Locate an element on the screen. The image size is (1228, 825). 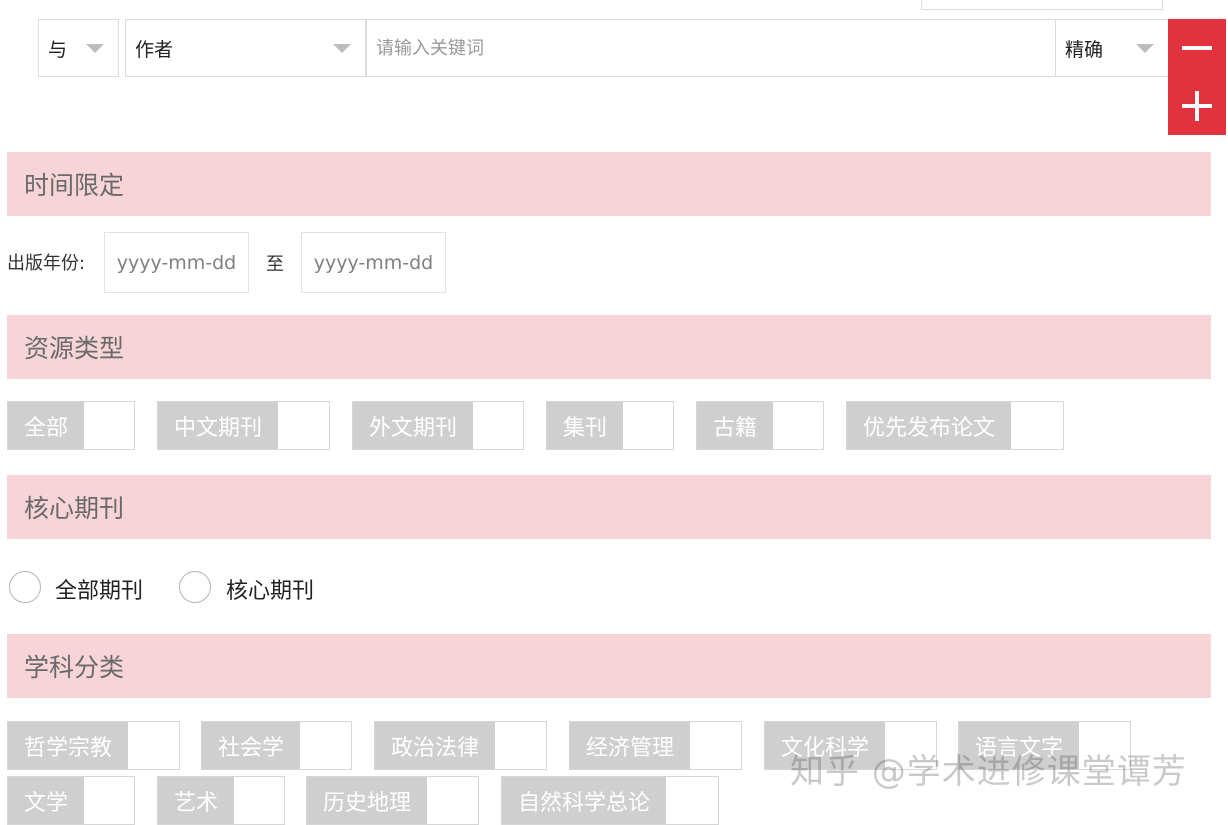
resource-tag-collection: 集刊 is located at coordinates (610, 425).